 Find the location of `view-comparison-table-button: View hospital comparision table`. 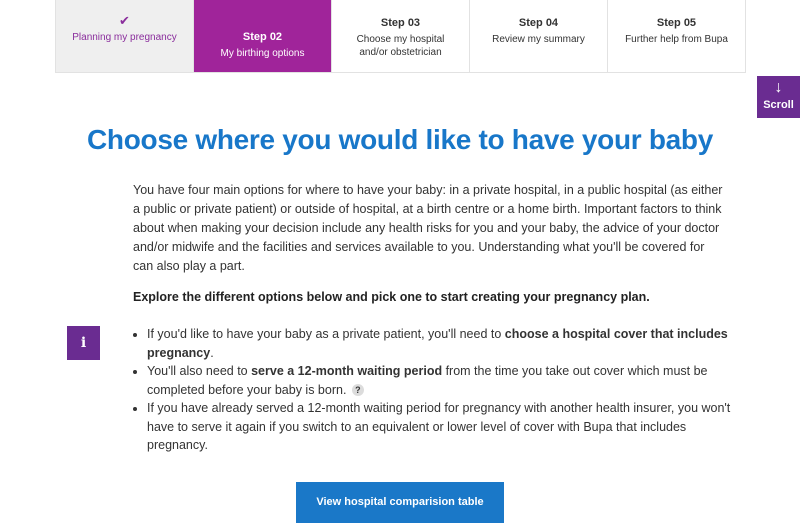

view-comparison-table-button: View hospital comparision table is located at coordinates (400, 502).